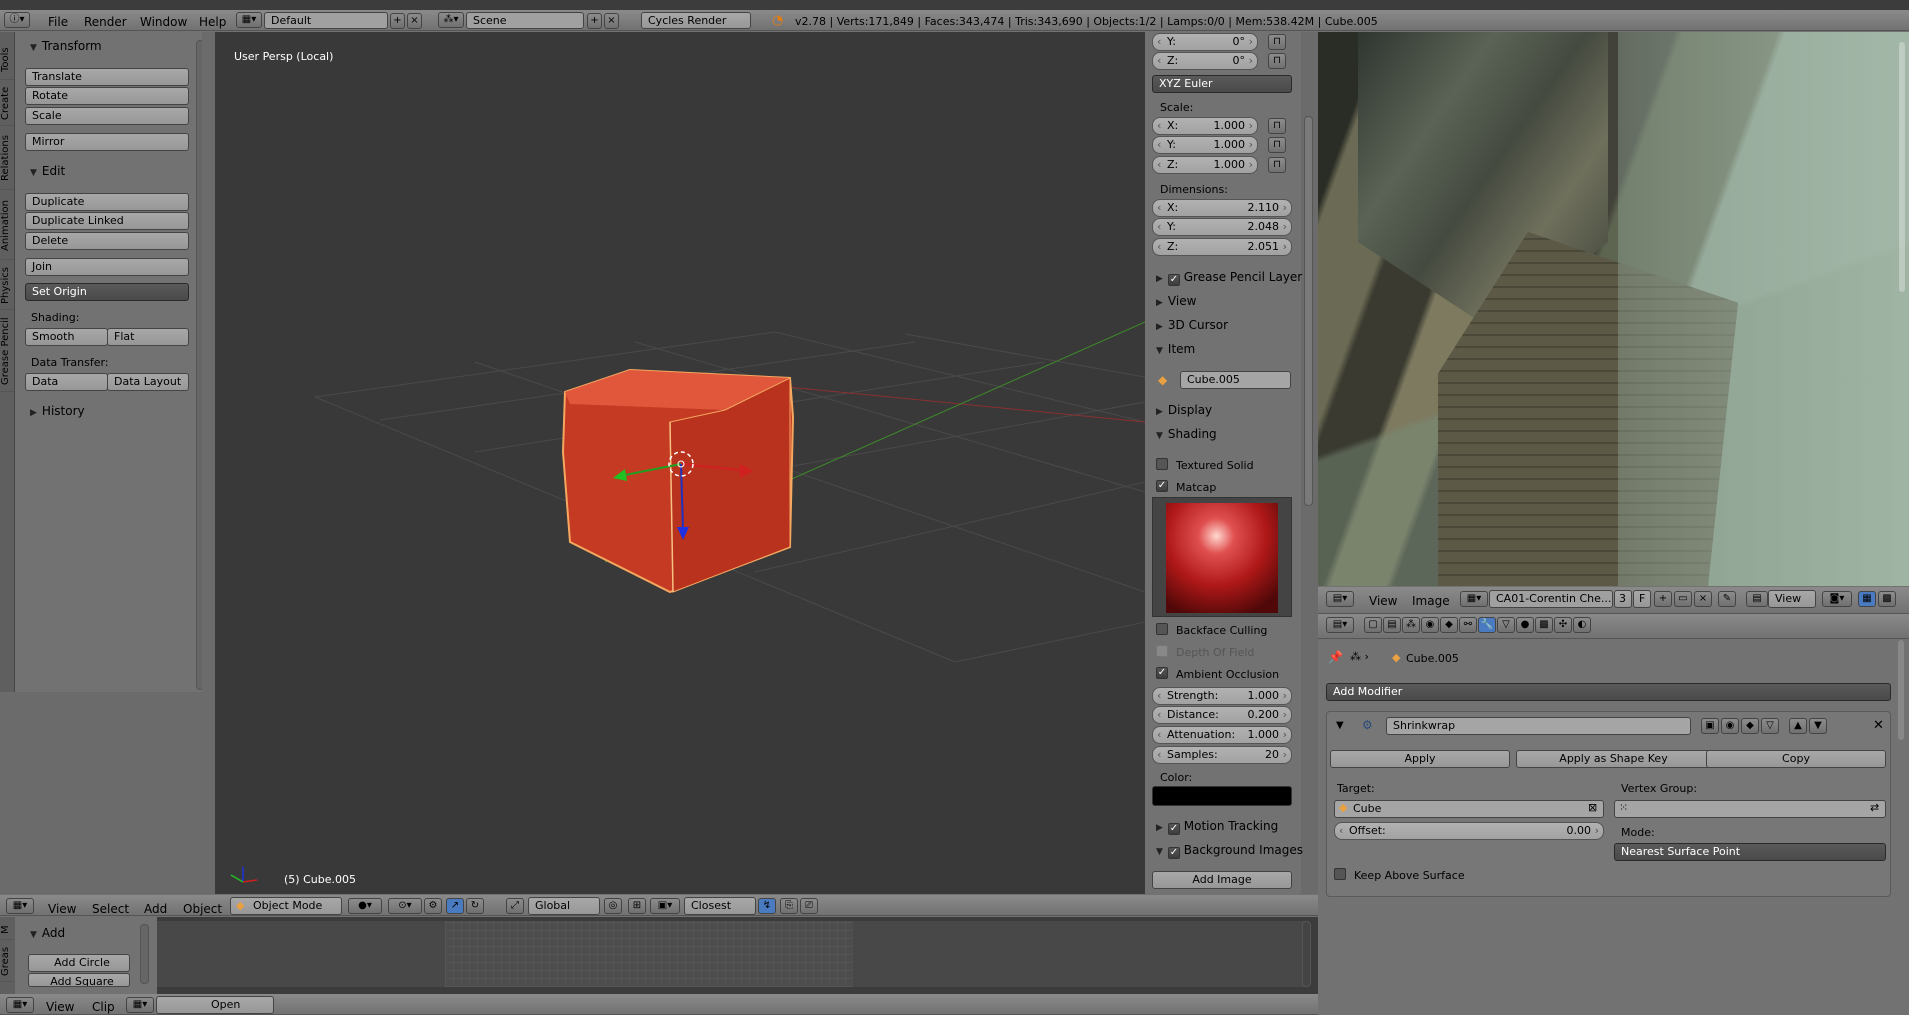 The width and height of the screenshot is (1909, 1015). I want to click on menu-image-view: View, so click(1383, 601).